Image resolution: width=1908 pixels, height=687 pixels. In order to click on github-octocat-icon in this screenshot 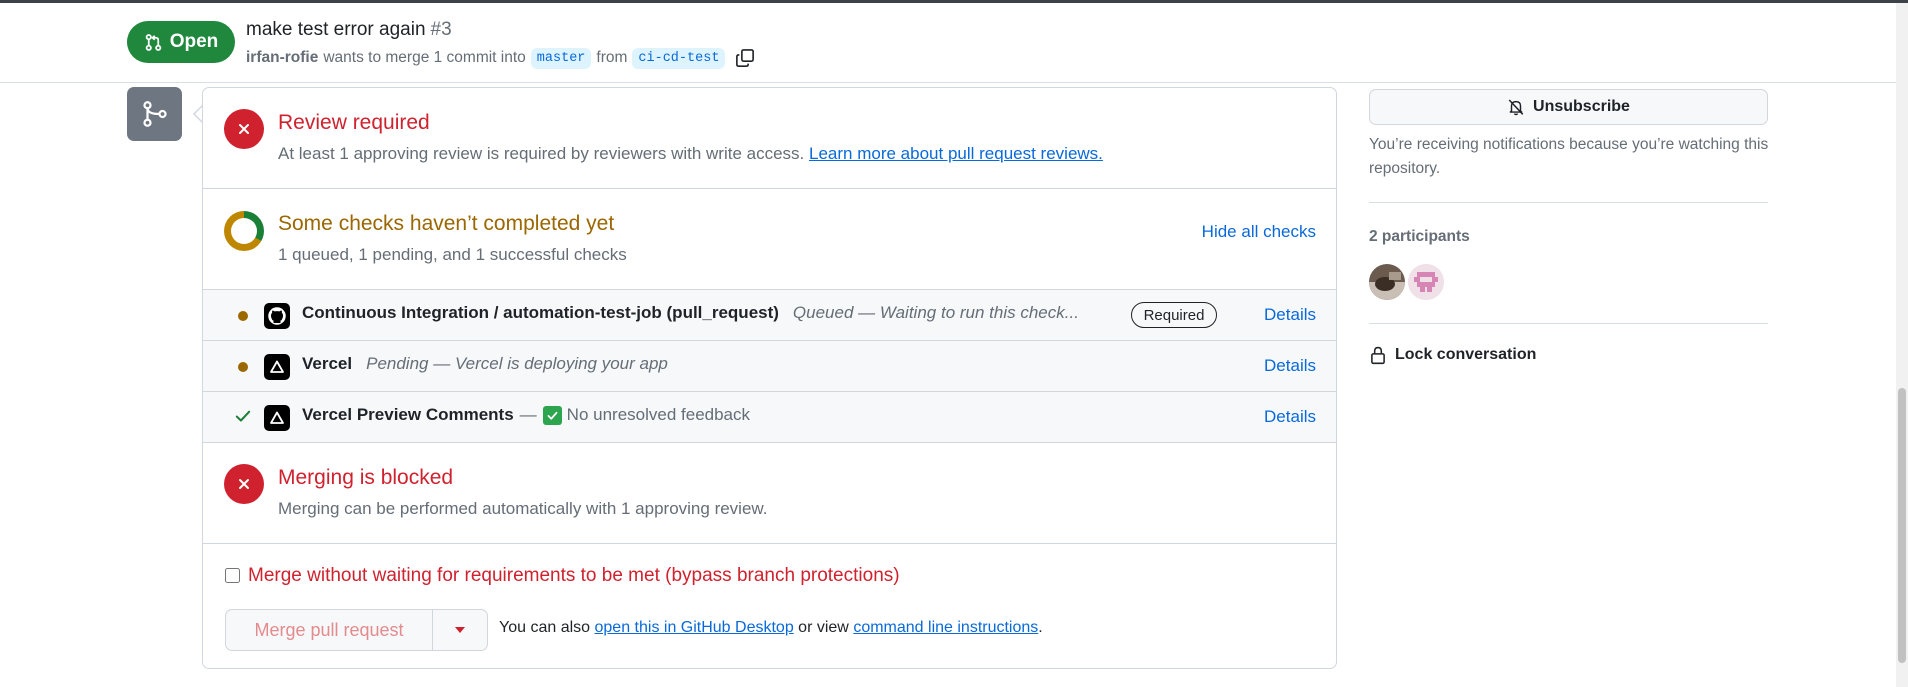, I will do `click(277, 316)`.